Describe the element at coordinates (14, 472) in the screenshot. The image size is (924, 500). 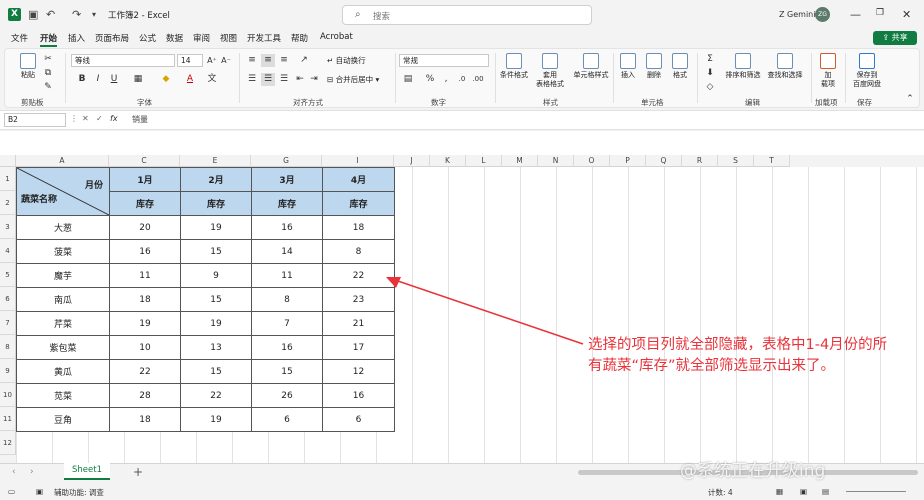
I see `prev-sheet-icon: ‹` at that location.